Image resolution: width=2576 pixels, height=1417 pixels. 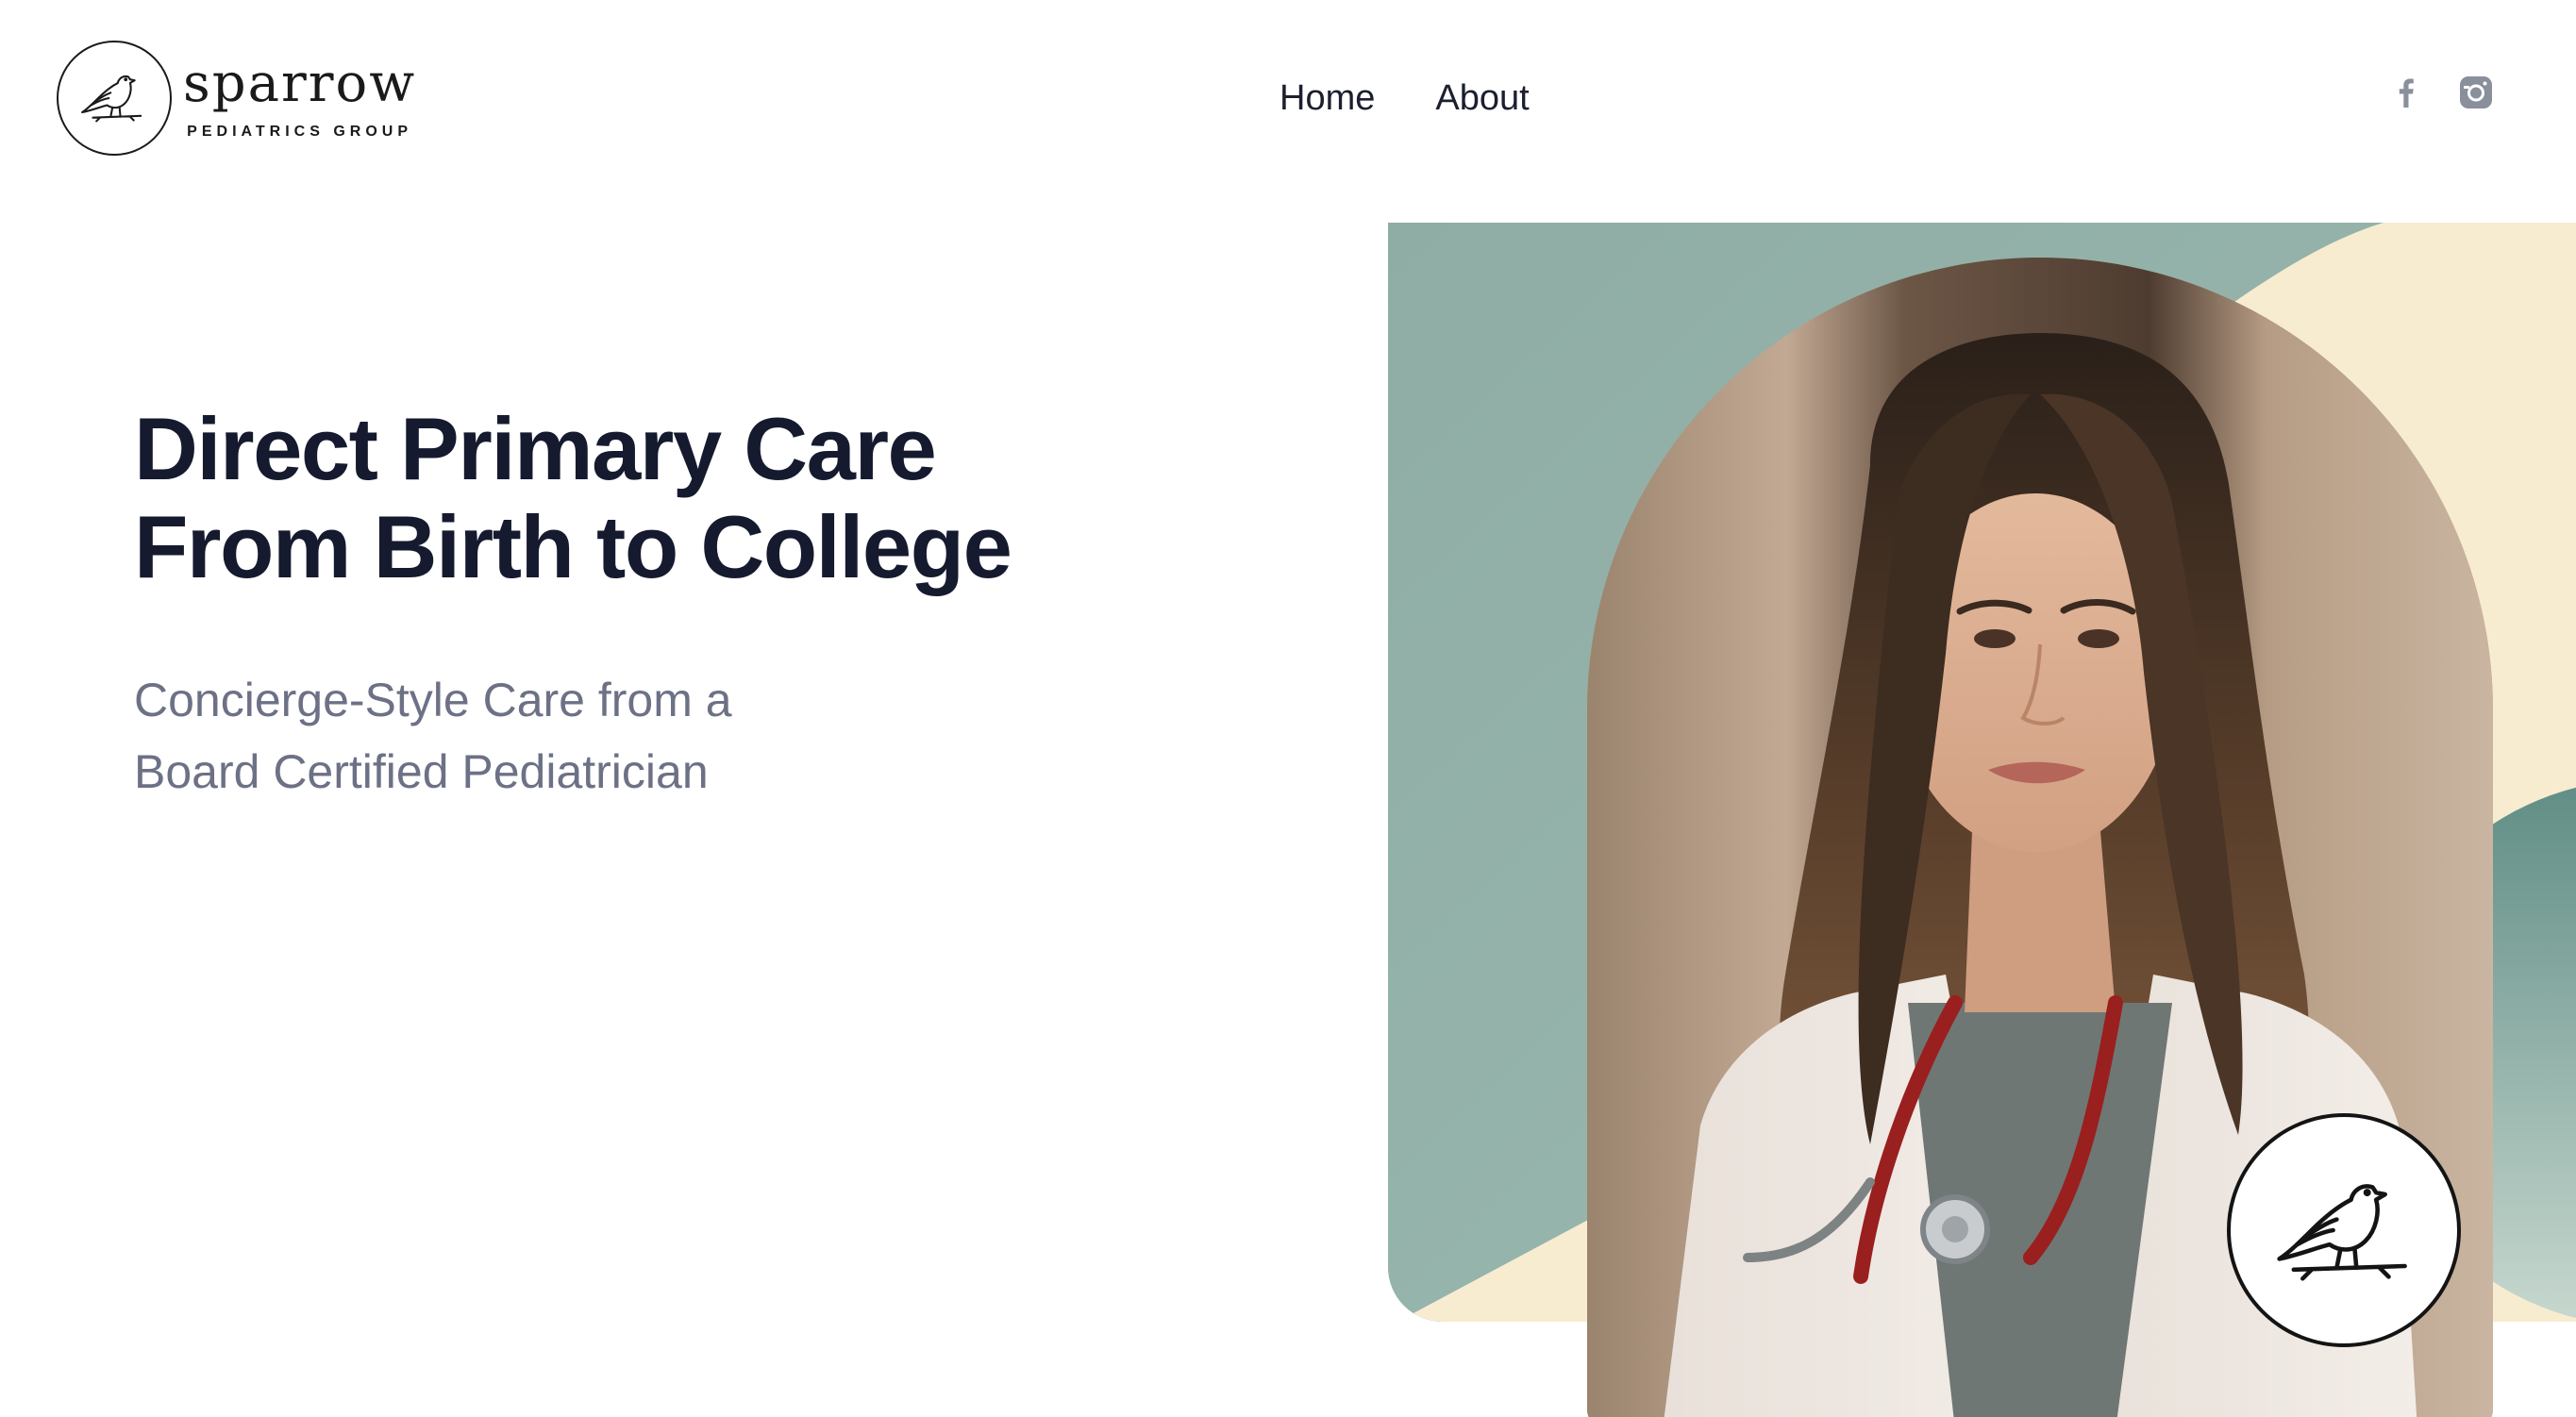 I want to click on facebook-icon, so click(x=2406, y=92).